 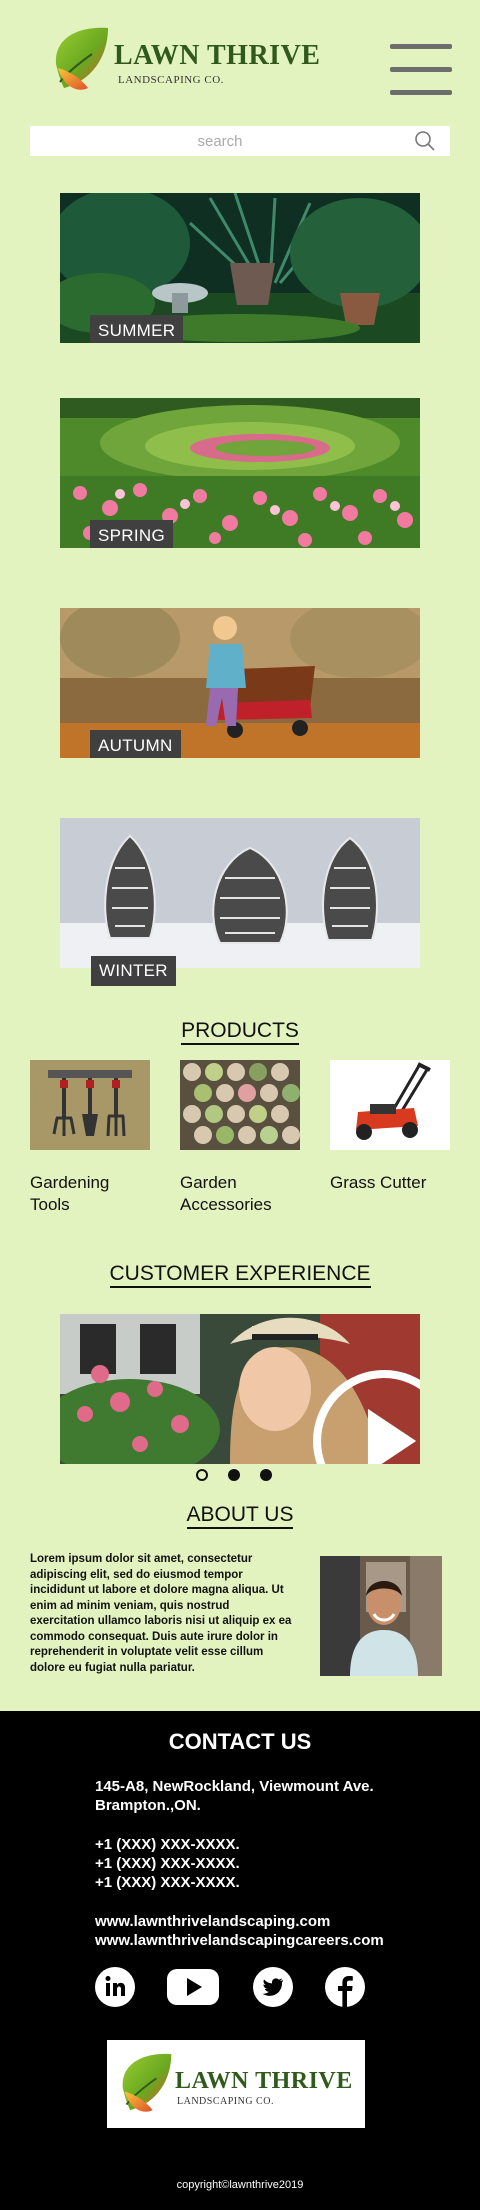 What do you see at coordinates (425, 141) in the screenshot?
I see `search-icon` at bounding box center [425, 141].